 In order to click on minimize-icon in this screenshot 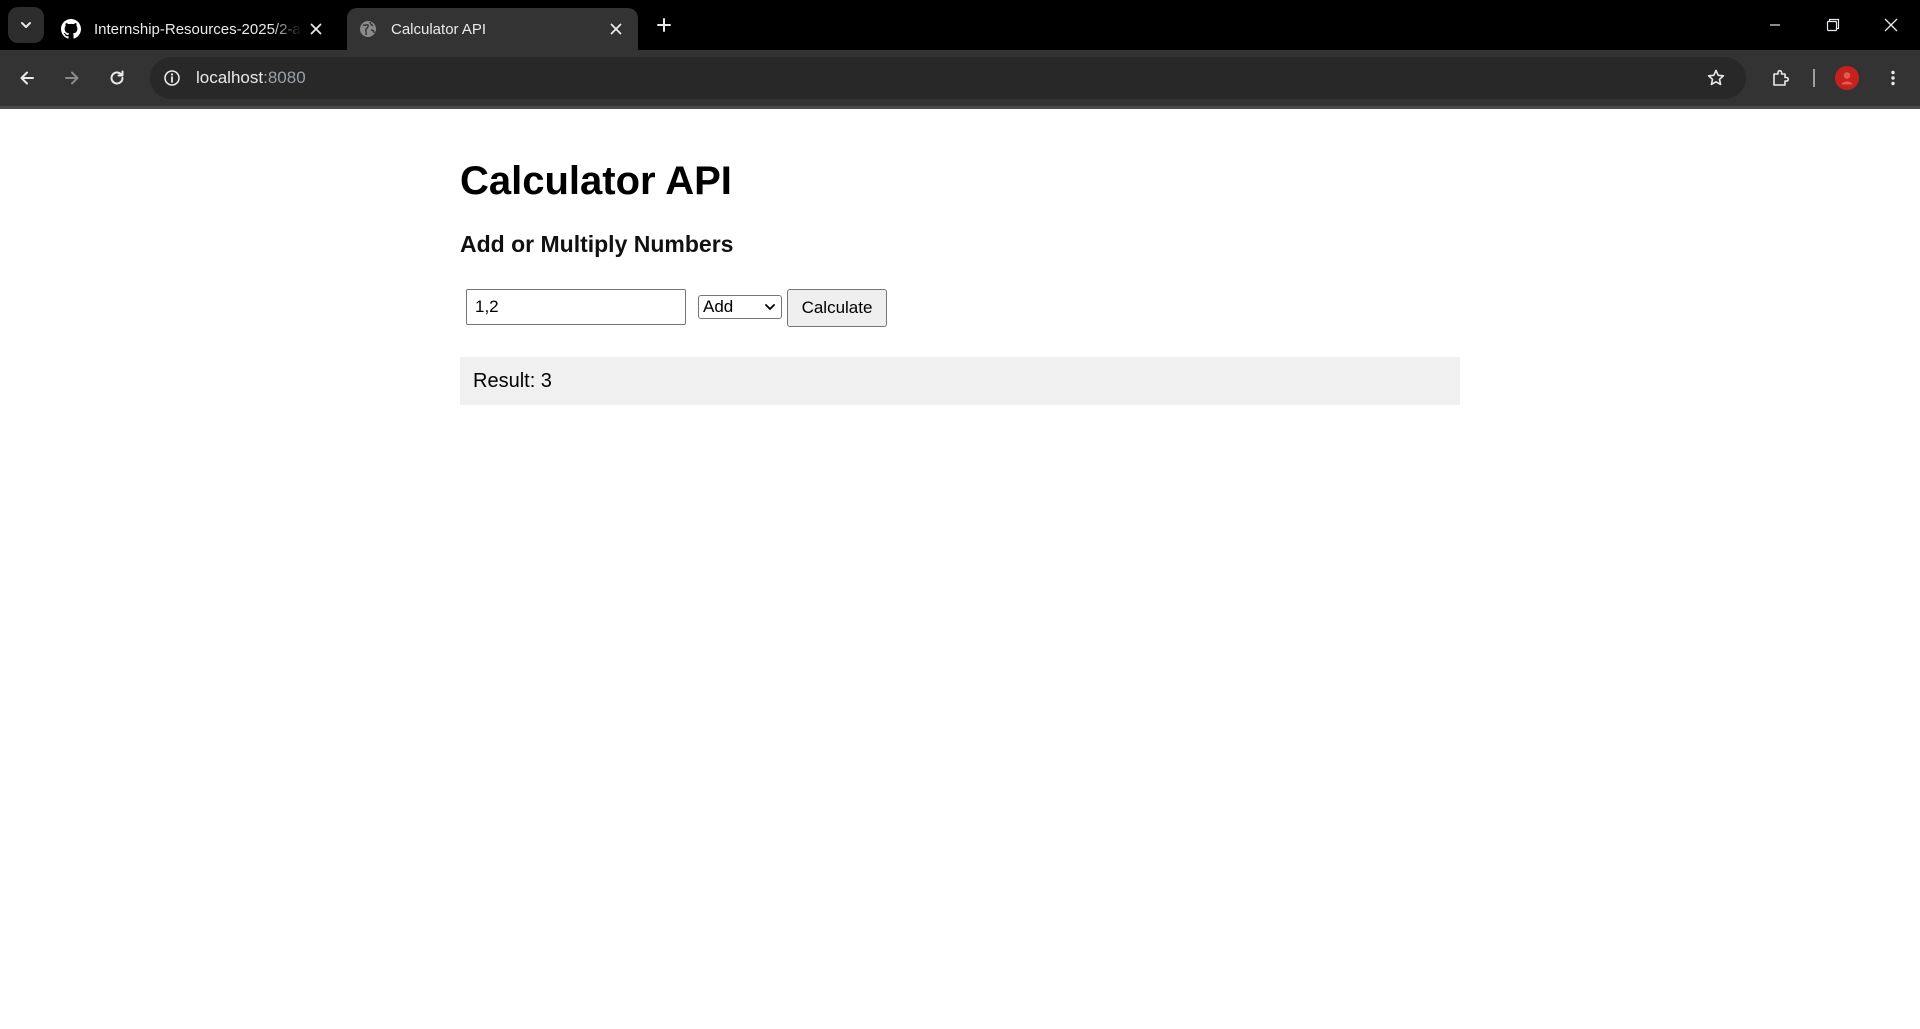, I will do `click(1775, 25)`.